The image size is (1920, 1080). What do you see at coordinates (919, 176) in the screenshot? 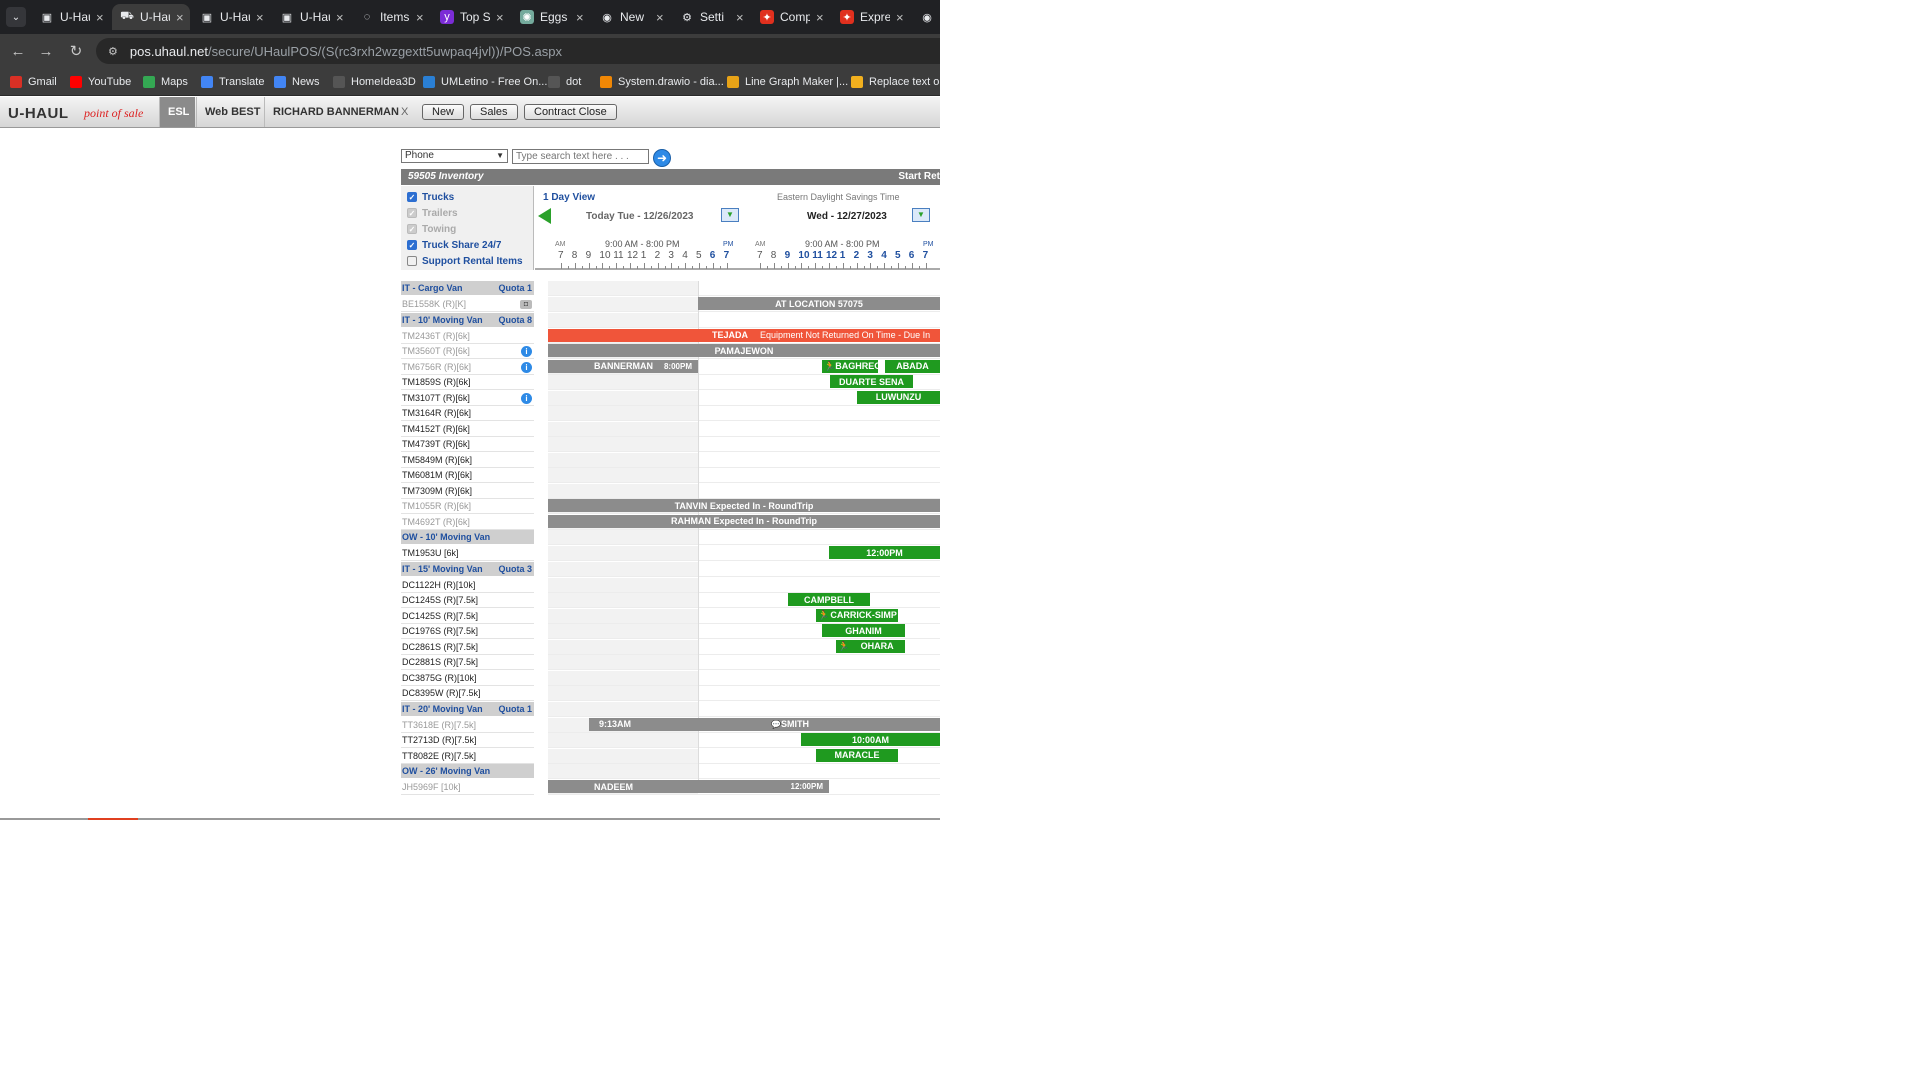
I see `start-return-link: Start Ret` at bounding box center [919, 176].